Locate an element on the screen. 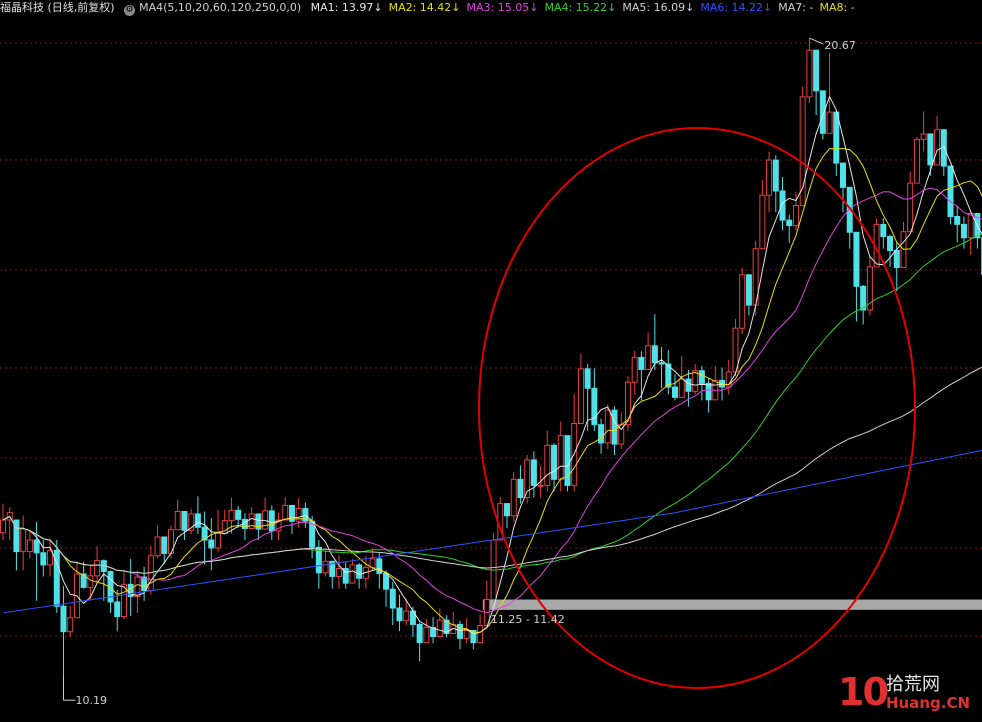 This screenshot has height=722, width=982. high-label: 20.67 is located at coordinates (840, 45).